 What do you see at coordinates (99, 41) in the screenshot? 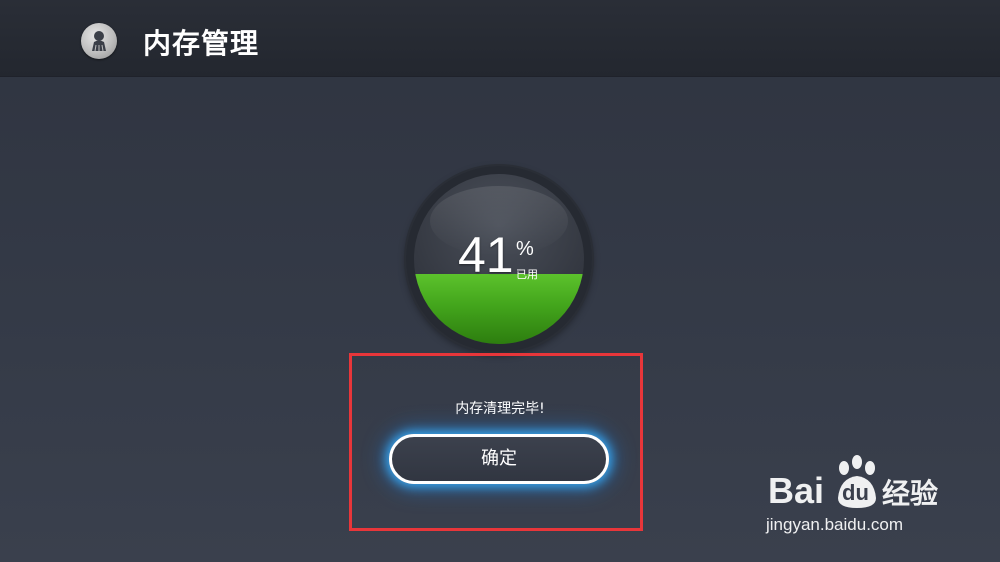
I see `broom-clean-icon` at bounding box center [99, 41].